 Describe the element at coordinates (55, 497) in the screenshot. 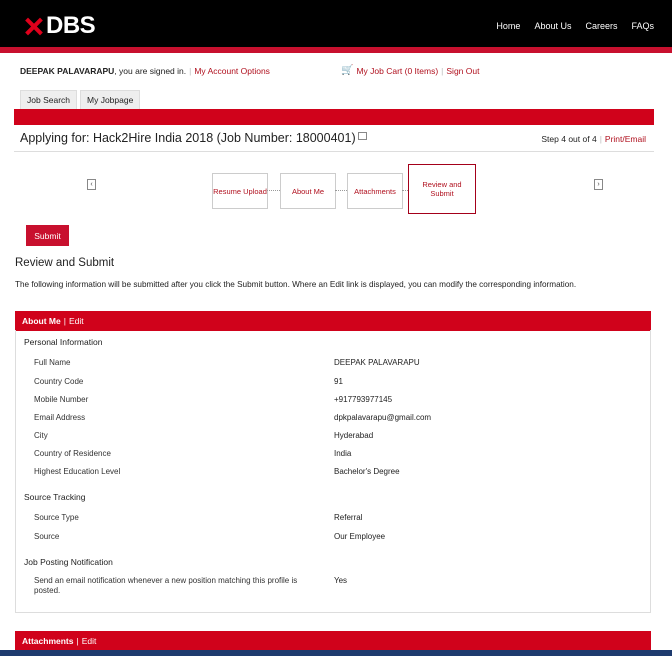

I see `source-tracking-title: Source Tracking` at that location.